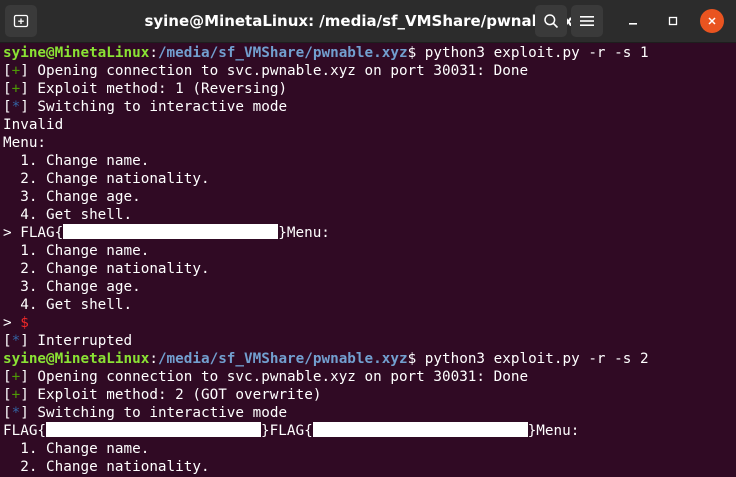  Describe the element at coordinates (633, 24) in the screenshot. I see `minimize-icon` at that location.